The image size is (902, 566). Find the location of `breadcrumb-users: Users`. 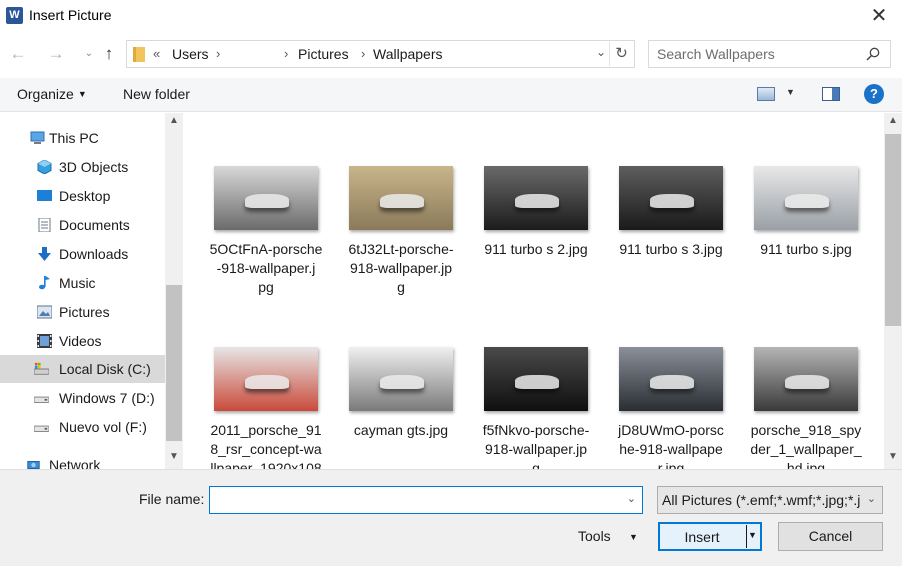

breadcrumb-users: Users is located at coordinates (190, 54).